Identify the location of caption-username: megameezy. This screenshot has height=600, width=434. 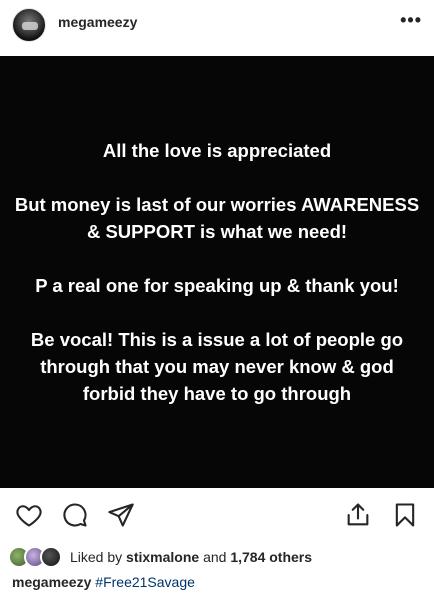
(51, 582).